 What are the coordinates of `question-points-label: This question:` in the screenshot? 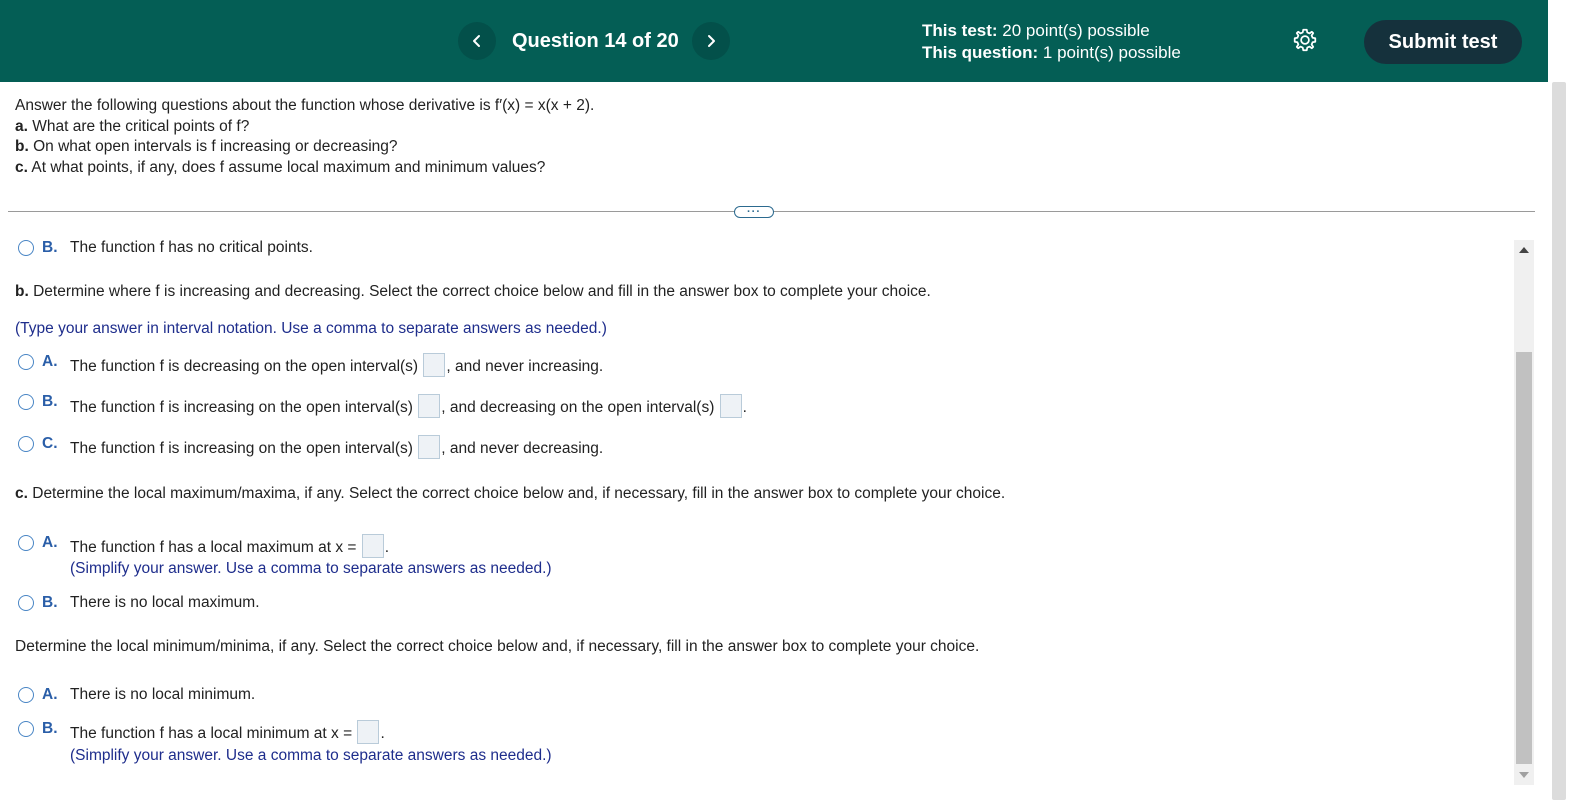 It's located at (980, 52).